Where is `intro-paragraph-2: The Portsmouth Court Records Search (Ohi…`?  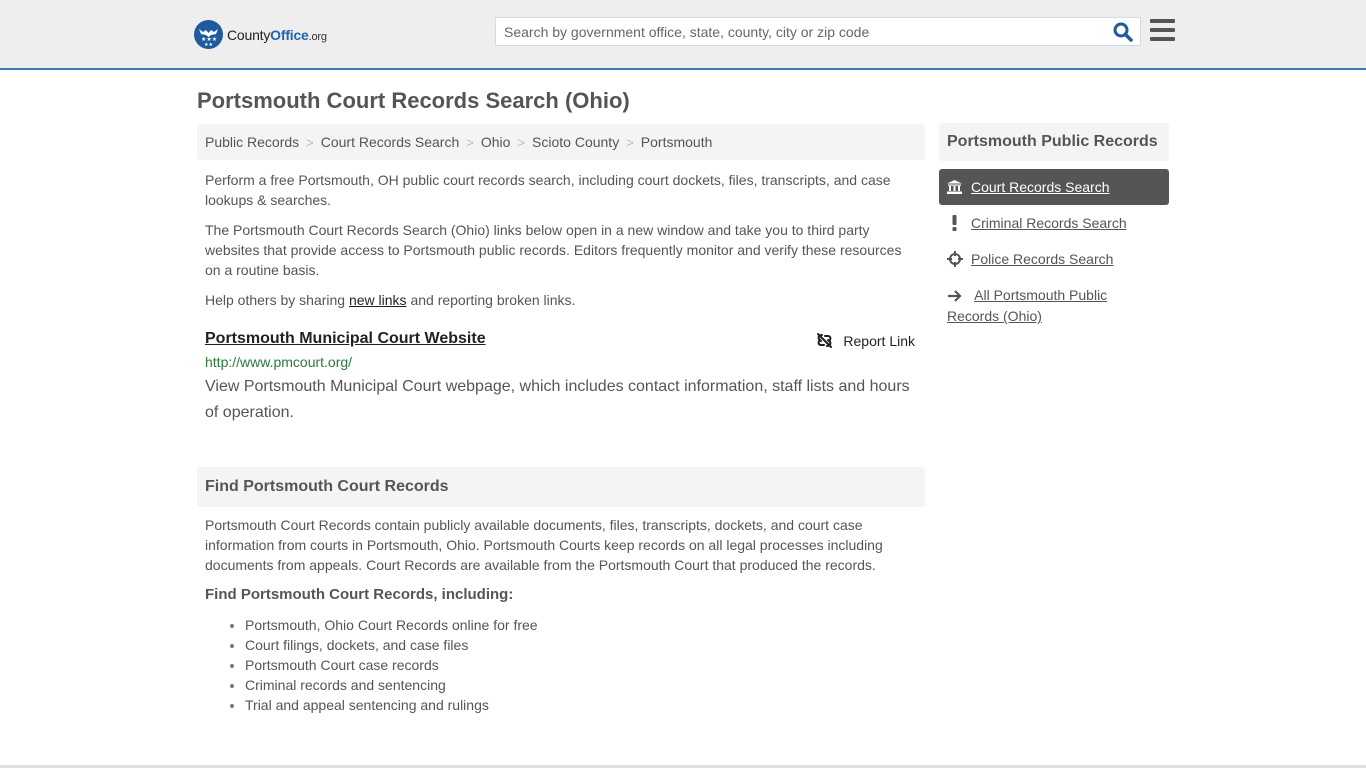
intro-paragraph-2: The Portsmouth Court Records Search (Ohi… is located at coordinates (553, 250).